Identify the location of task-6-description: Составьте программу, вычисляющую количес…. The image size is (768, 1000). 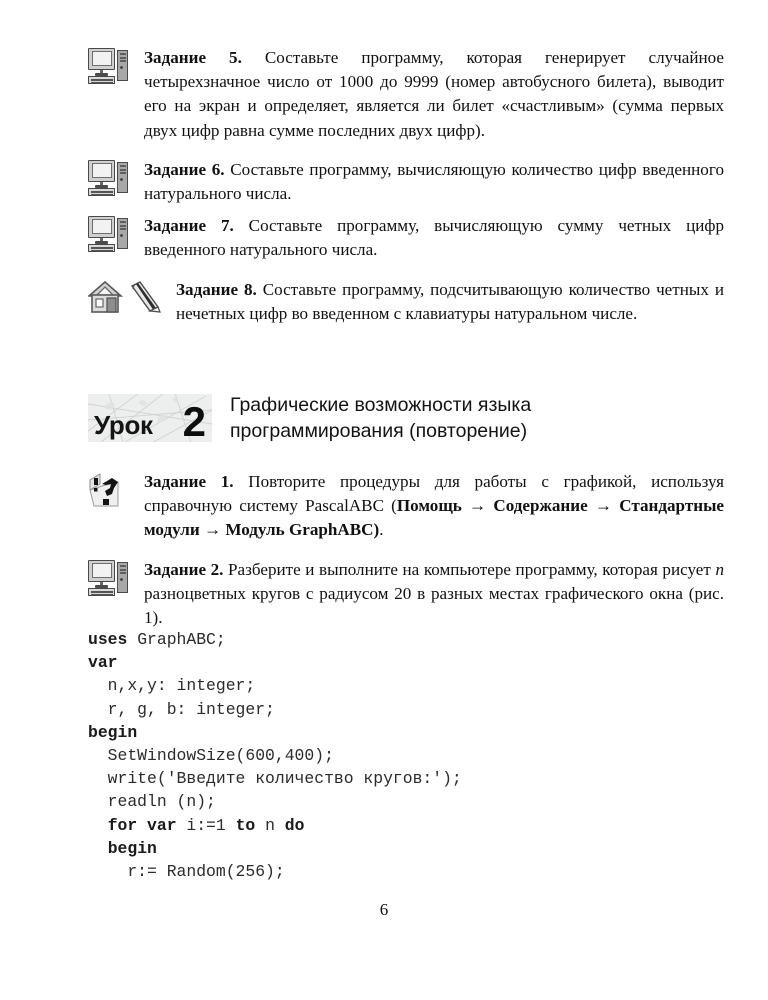
(434, 182).